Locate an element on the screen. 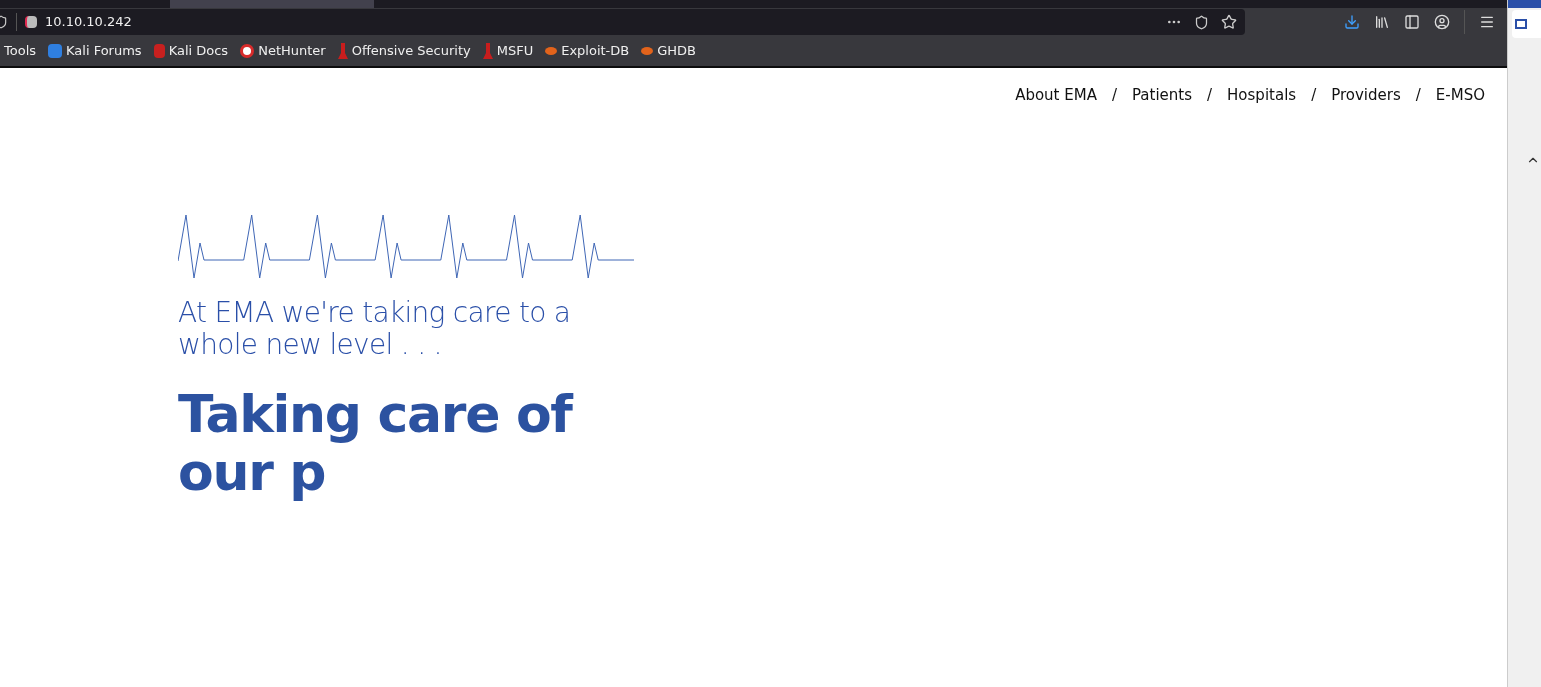 The width and height of the screenshot is (1541, 687). nav-link: Patients is located at coordinates (1162, 95).